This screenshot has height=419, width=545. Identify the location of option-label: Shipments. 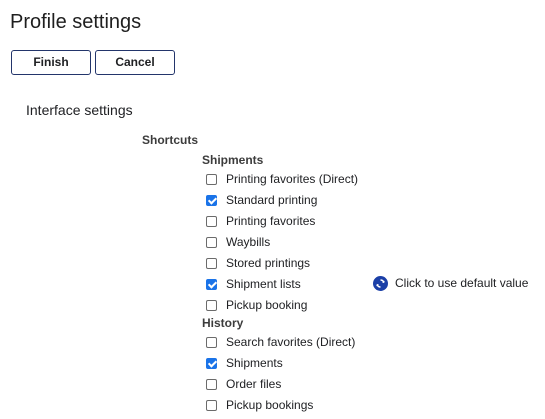
(254, 363).